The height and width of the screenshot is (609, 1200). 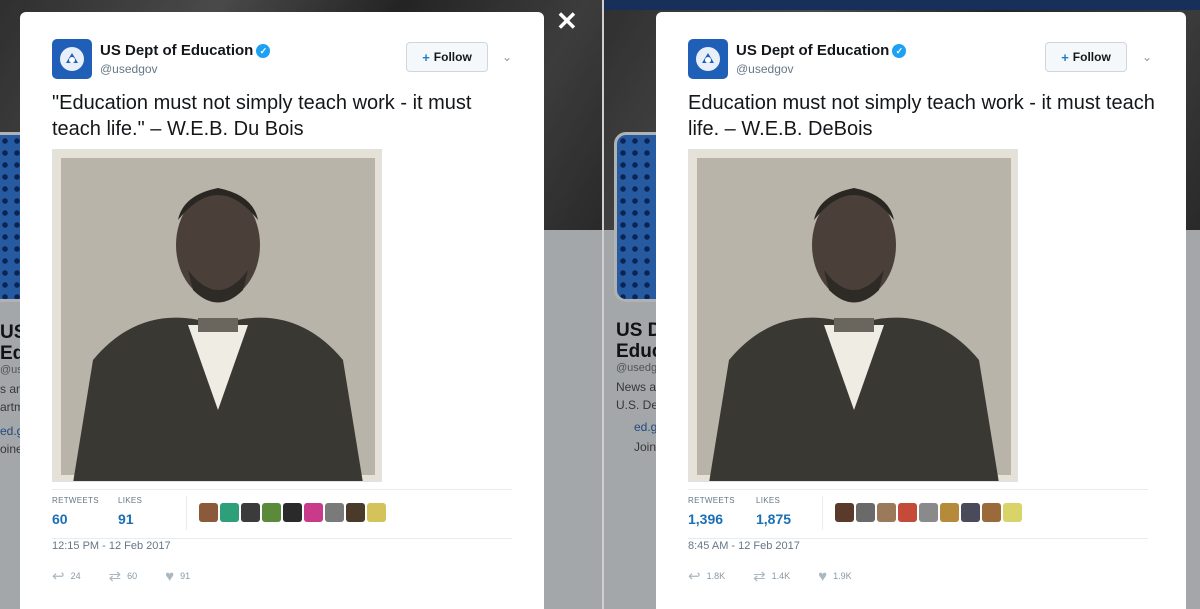 What do you see at coordinates (66, 576) in the screenshot?
I see `reply-button: ↩ 24` at bounding box center [66, 576].